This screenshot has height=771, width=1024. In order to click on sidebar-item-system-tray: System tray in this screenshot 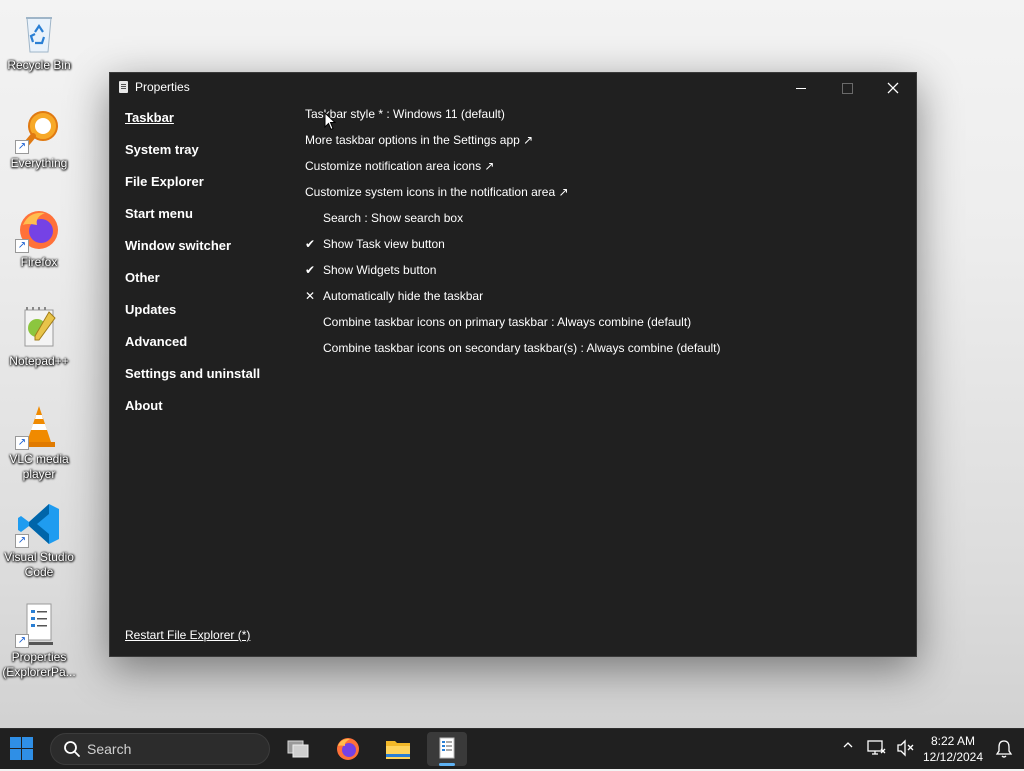, I will do `click(162, 149)`.